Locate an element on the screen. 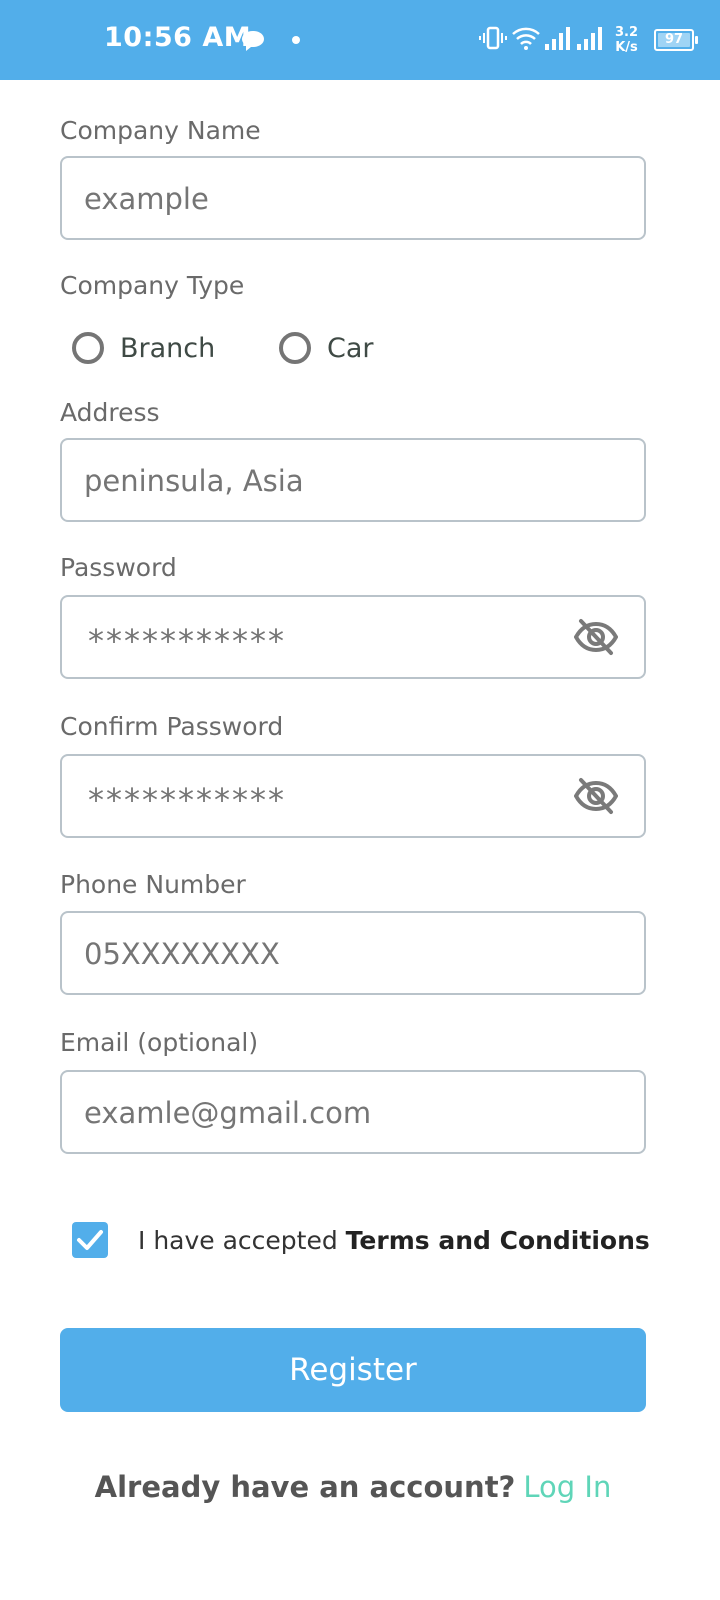 The width and height of the screenshot is (720, 1600). signal-strength-2-icon is located at coordinates (590, 40).